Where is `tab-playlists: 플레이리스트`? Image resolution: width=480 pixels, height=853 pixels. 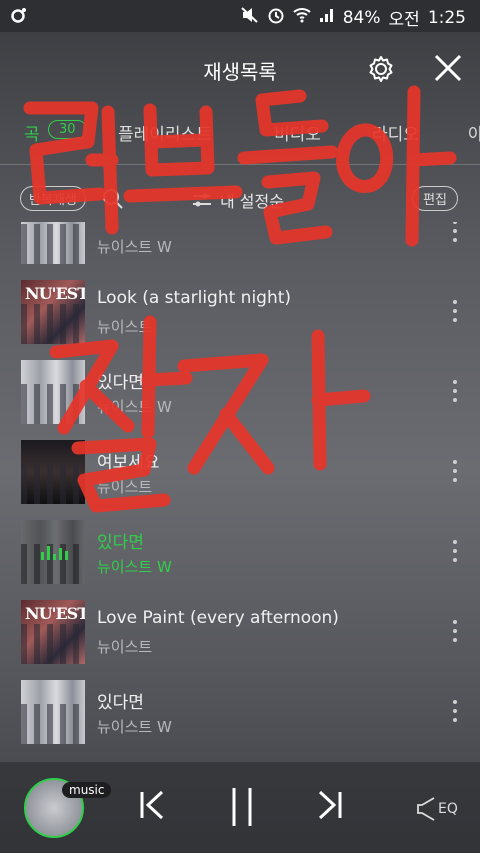
tab-playlists: 플레이리스트 is located at coordinates (165, 132).